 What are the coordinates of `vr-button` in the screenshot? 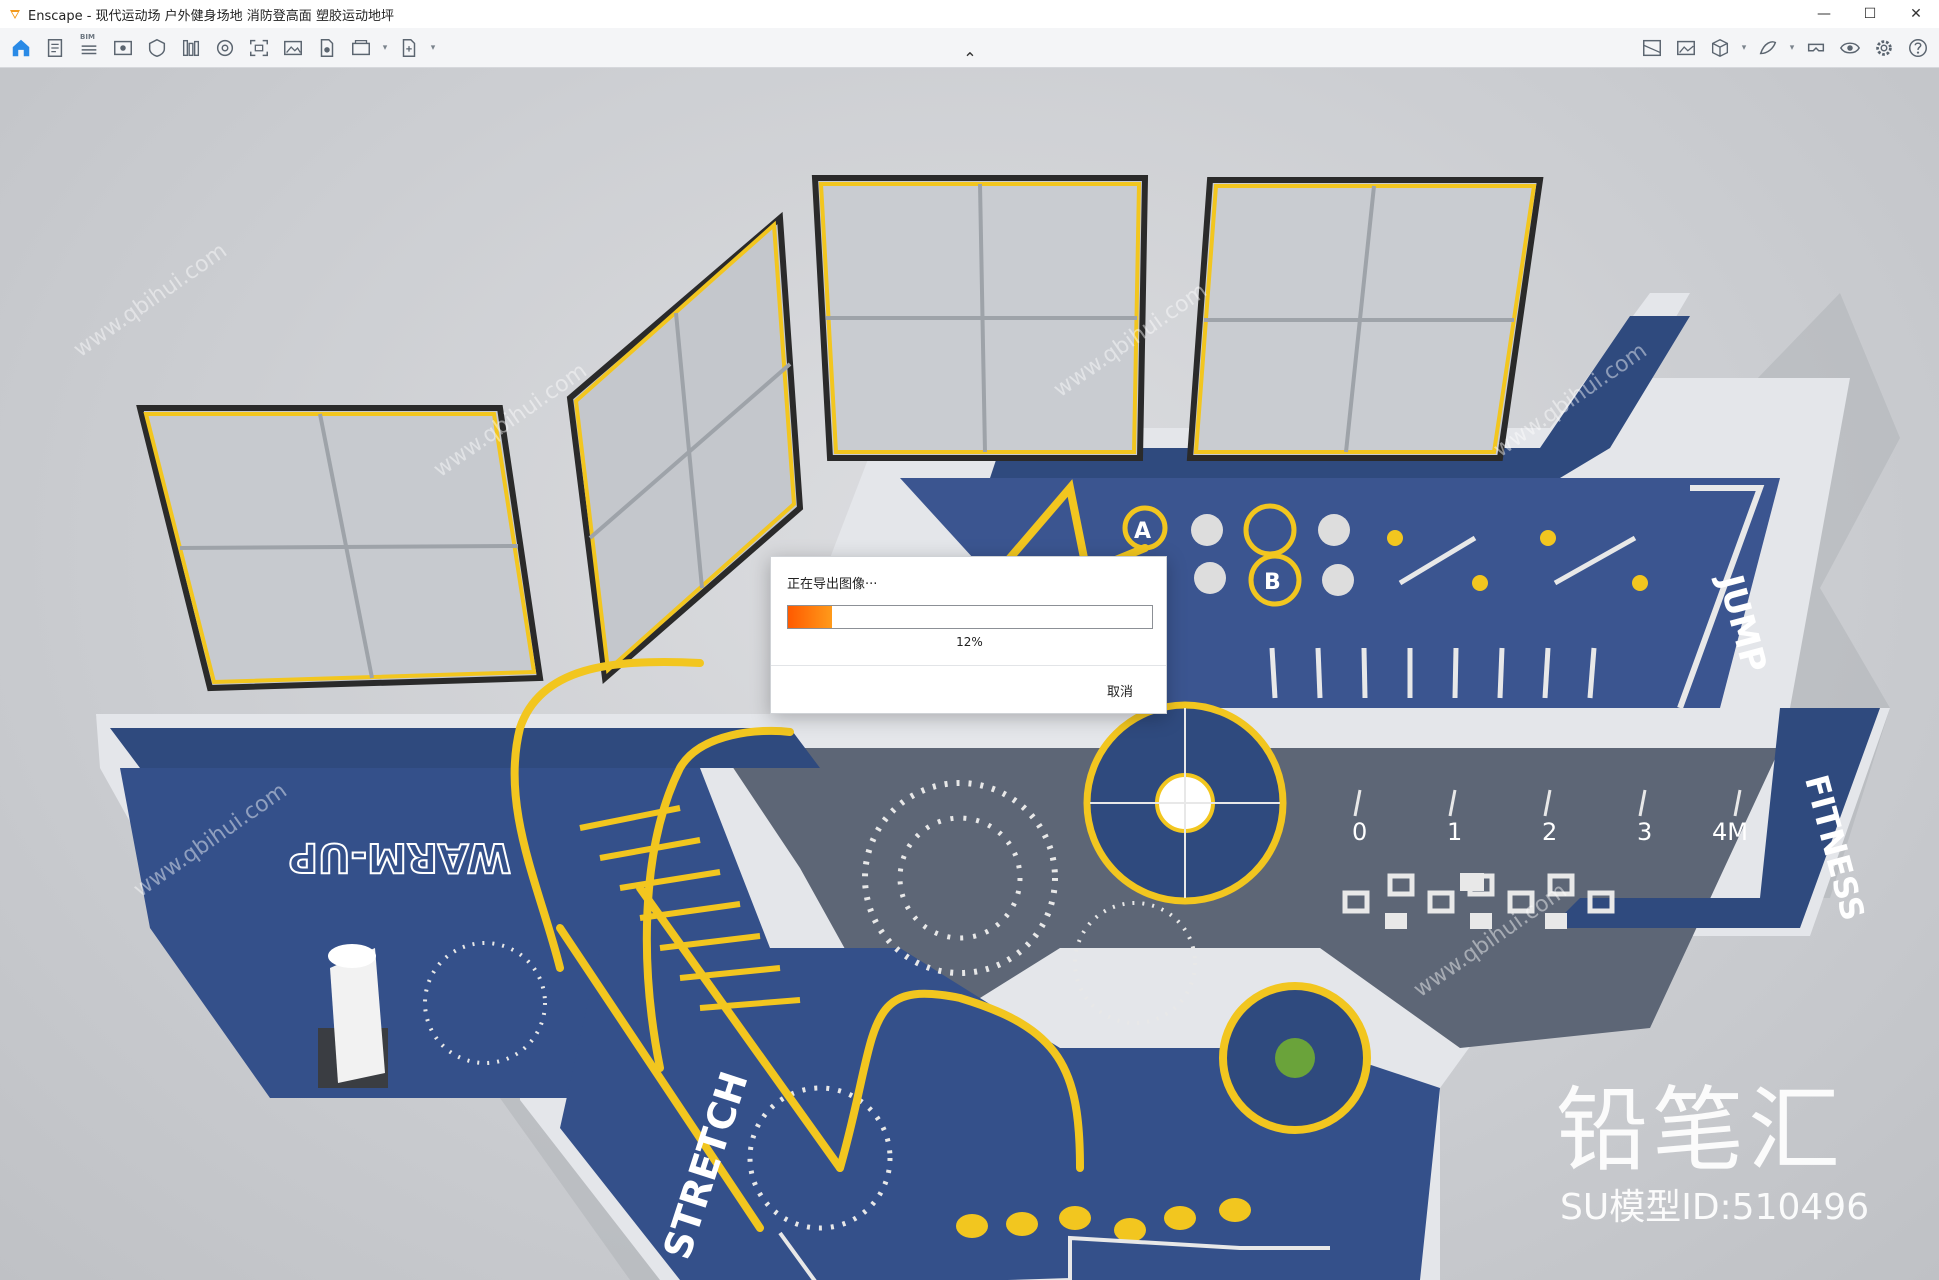 It's located at (1816, 48).